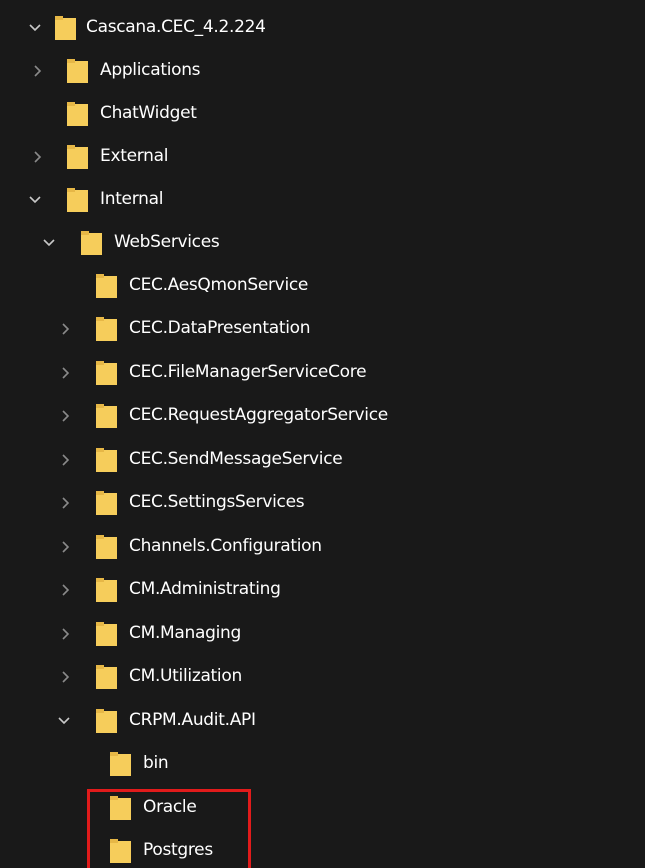 The width and height of the screenshot is (645, 868). Describe the element at coordinates (322, 329) in the screenshot. I see `tree-item-cec-datapresentation: CEC.DataPresentation` at that location.